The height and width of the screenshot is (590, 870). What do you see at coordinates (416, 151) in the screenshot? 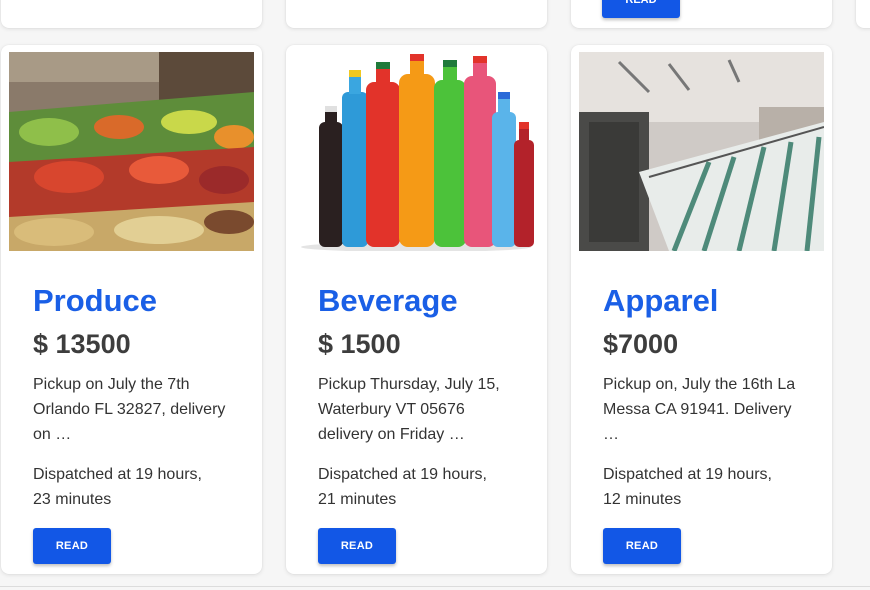
I see `beverage-image` at bounding box center [416, 151].